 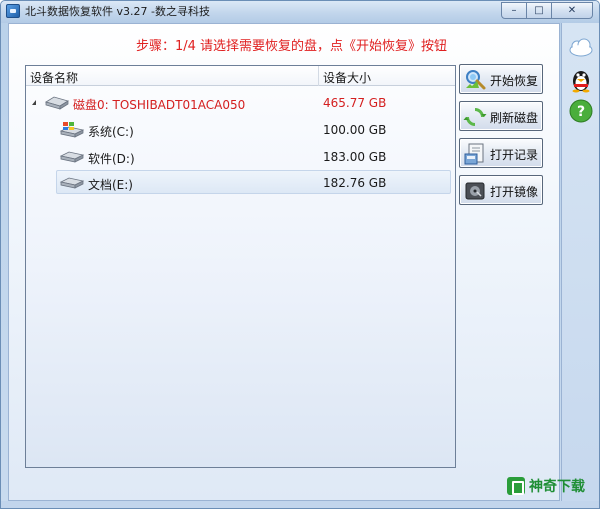 What do you see at coordinates (514, 155) in the screenshot?
I see `open-record-label: 打开记录` at bounding box center [514, 155].